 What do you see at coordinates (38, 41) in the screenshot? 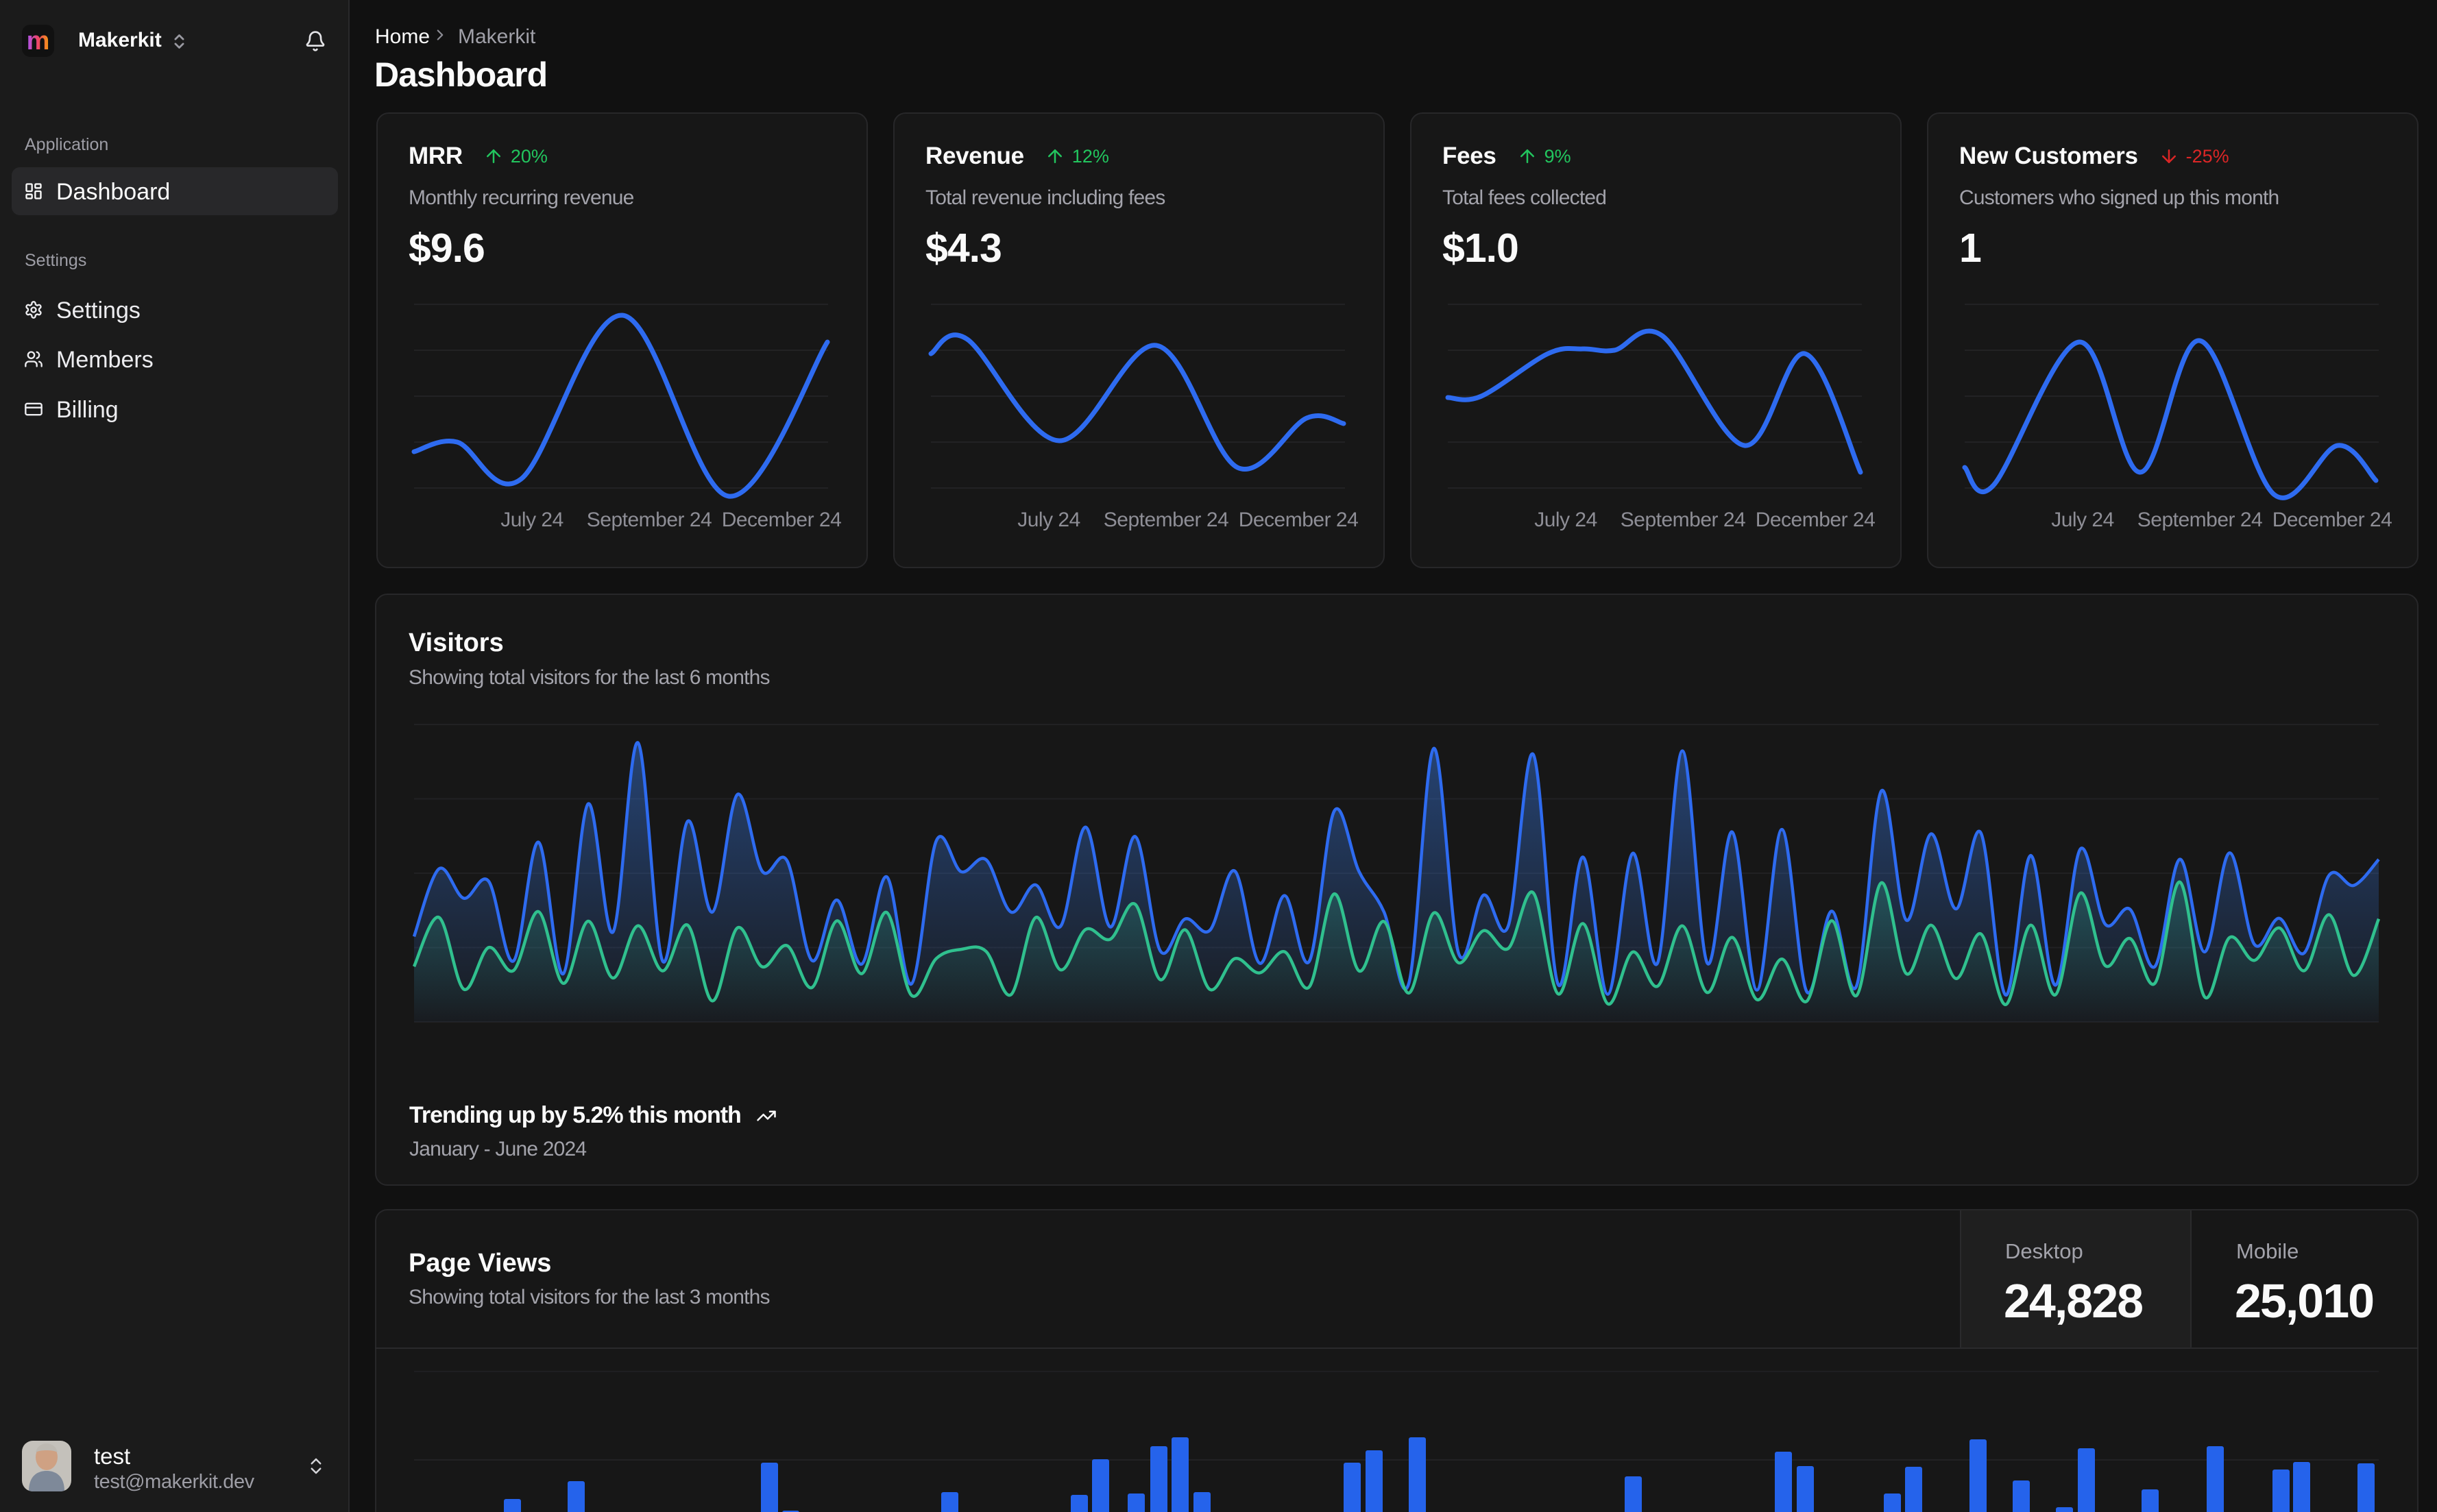
I see `svg-text: m` at bounding box center [38, 41].